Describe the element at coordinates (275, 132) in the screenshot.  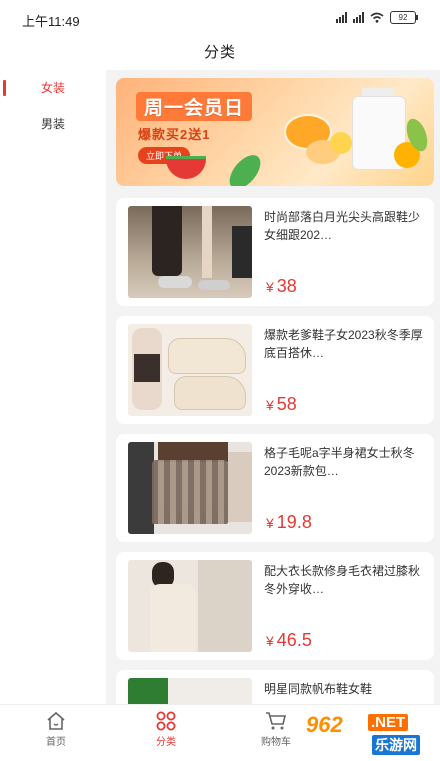
I see `promo-banner: 周一会员日 爆款买2送1 立即下单` at that location.